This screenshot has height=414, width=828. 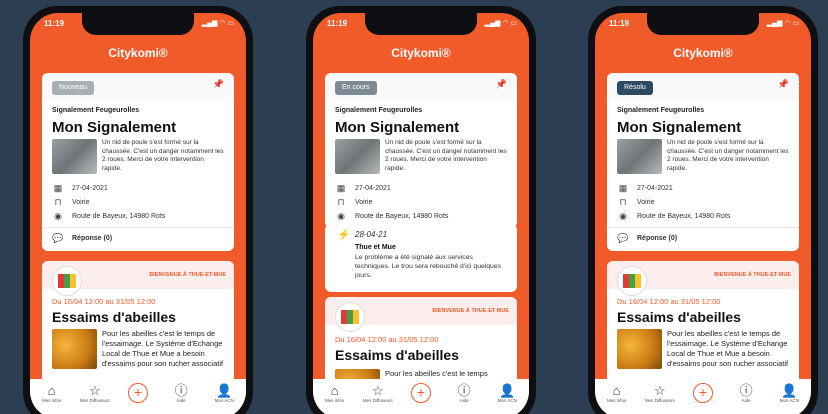 What do you see at coordinates (635, 88) in the screenshot?
I see `status-badge: Résolu` at bounding box center [635, 88].